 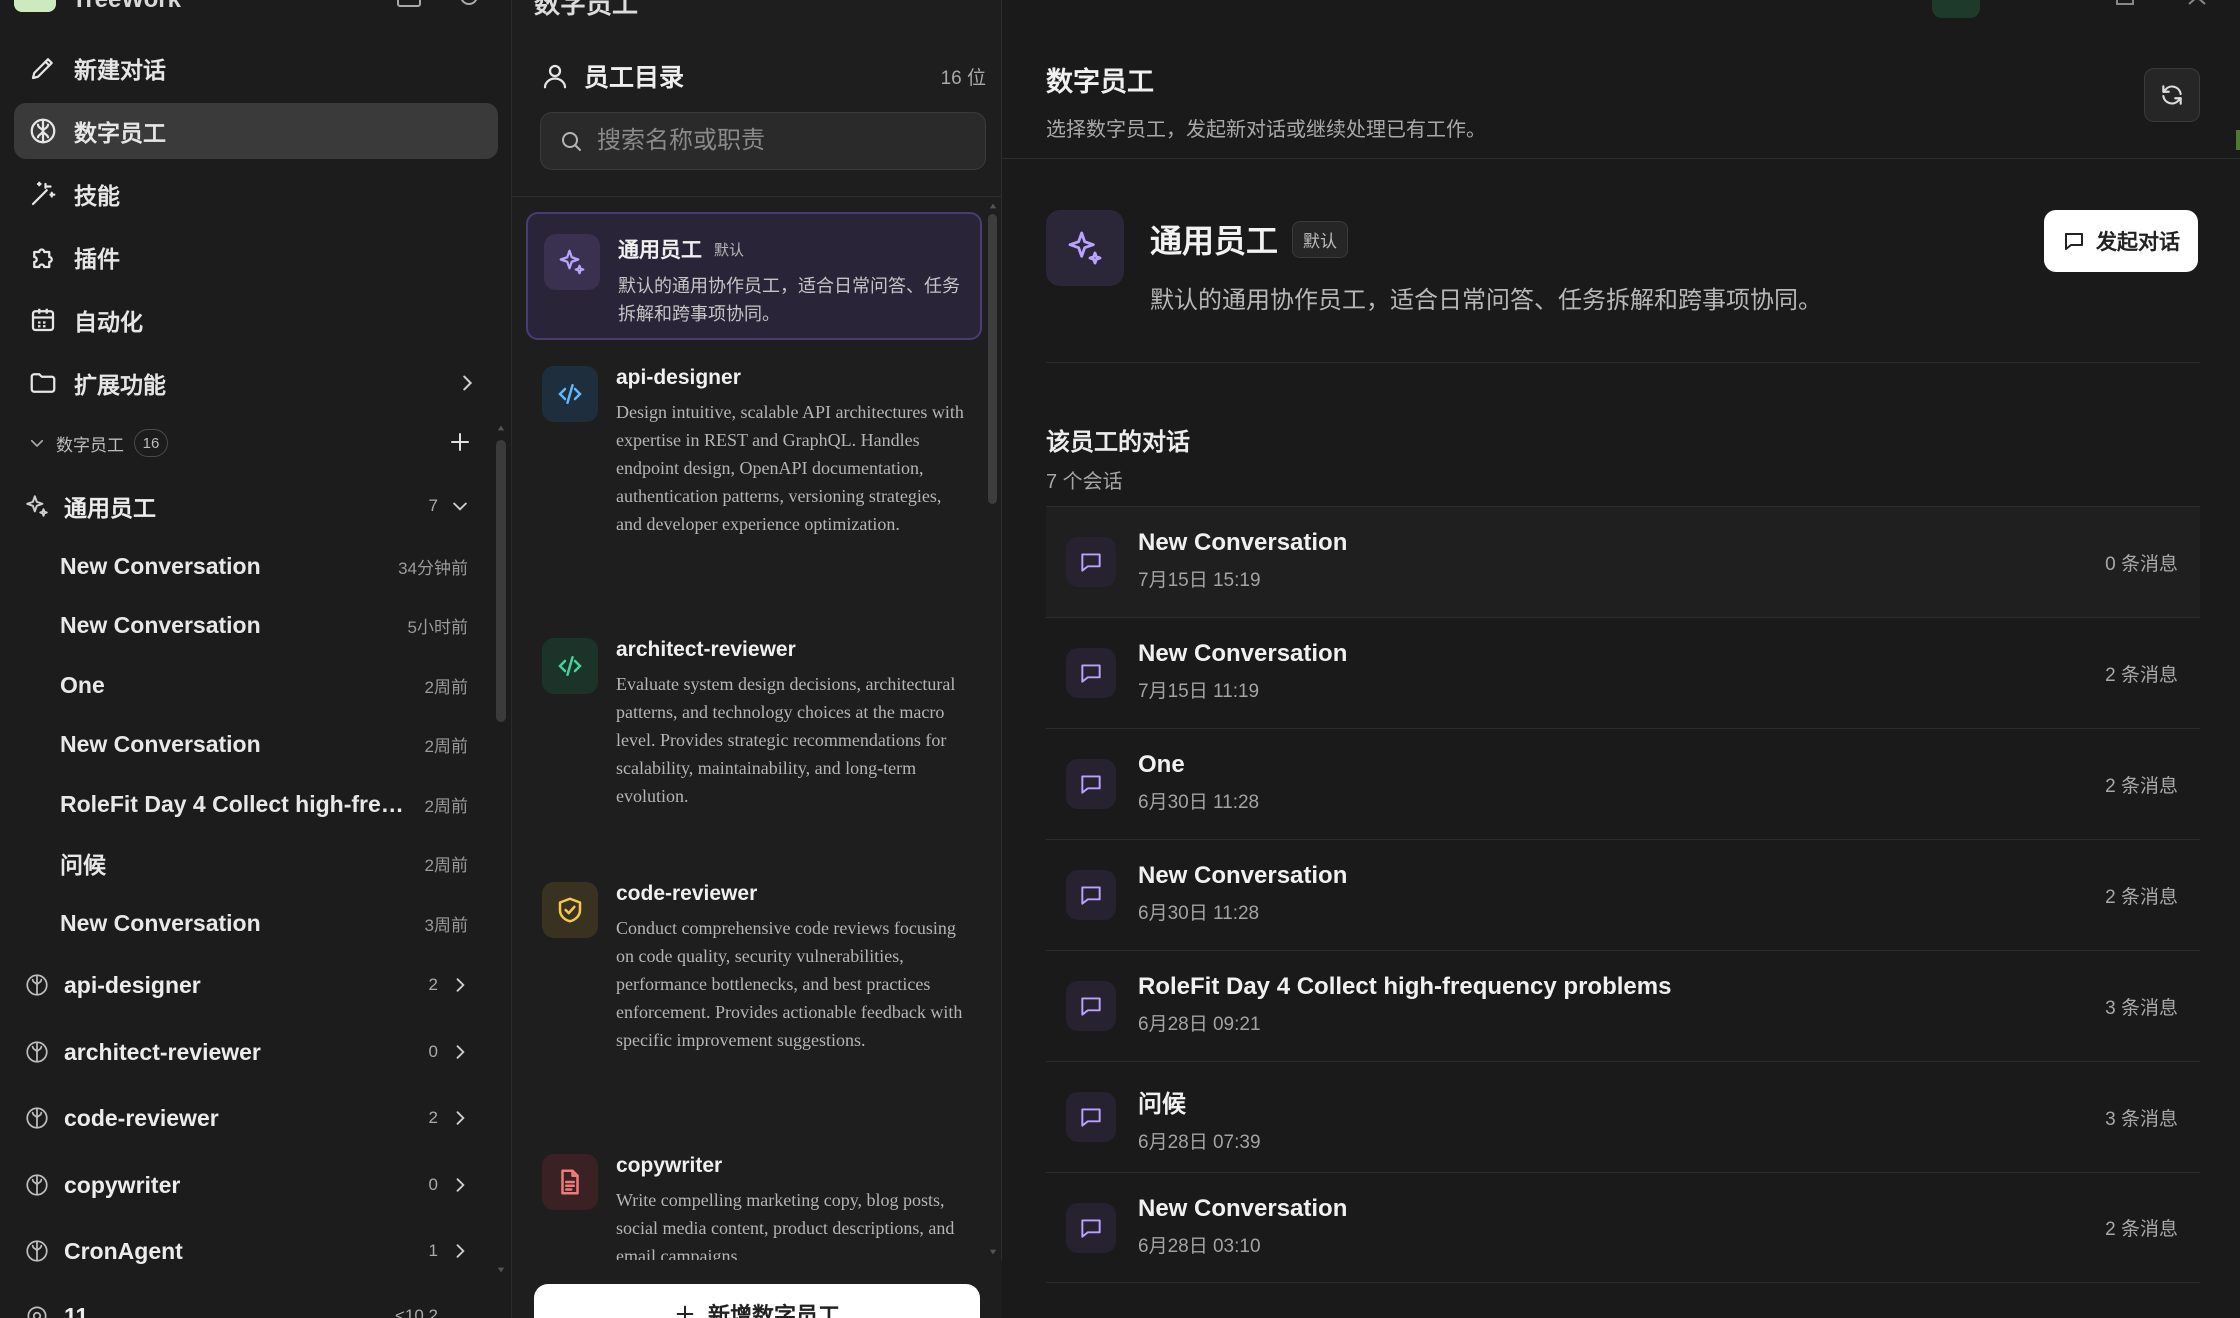 What do you see at coordinates (2172, 95) in the screenshot?
I see `refresh-button` at bounding box center [2172, 95].